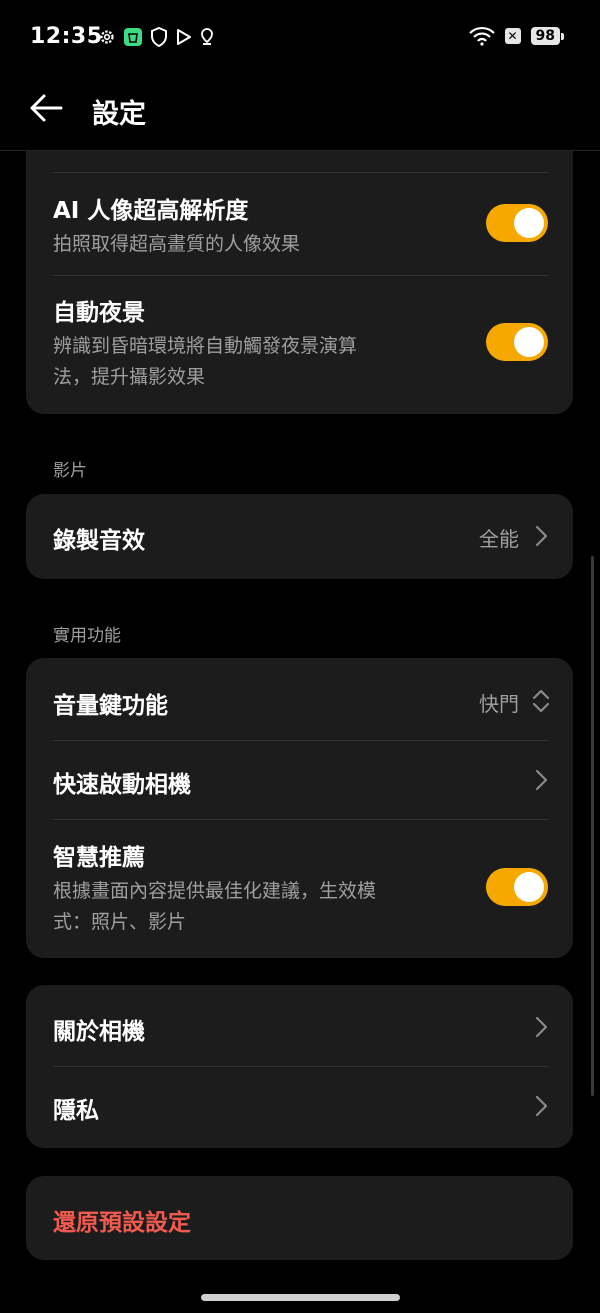 This screenshot has width=600, height=1313. What do you see at coordinates (133, 37) in the screenshot?
I see `shopping-app-icon` at bounding box center [133, 37].